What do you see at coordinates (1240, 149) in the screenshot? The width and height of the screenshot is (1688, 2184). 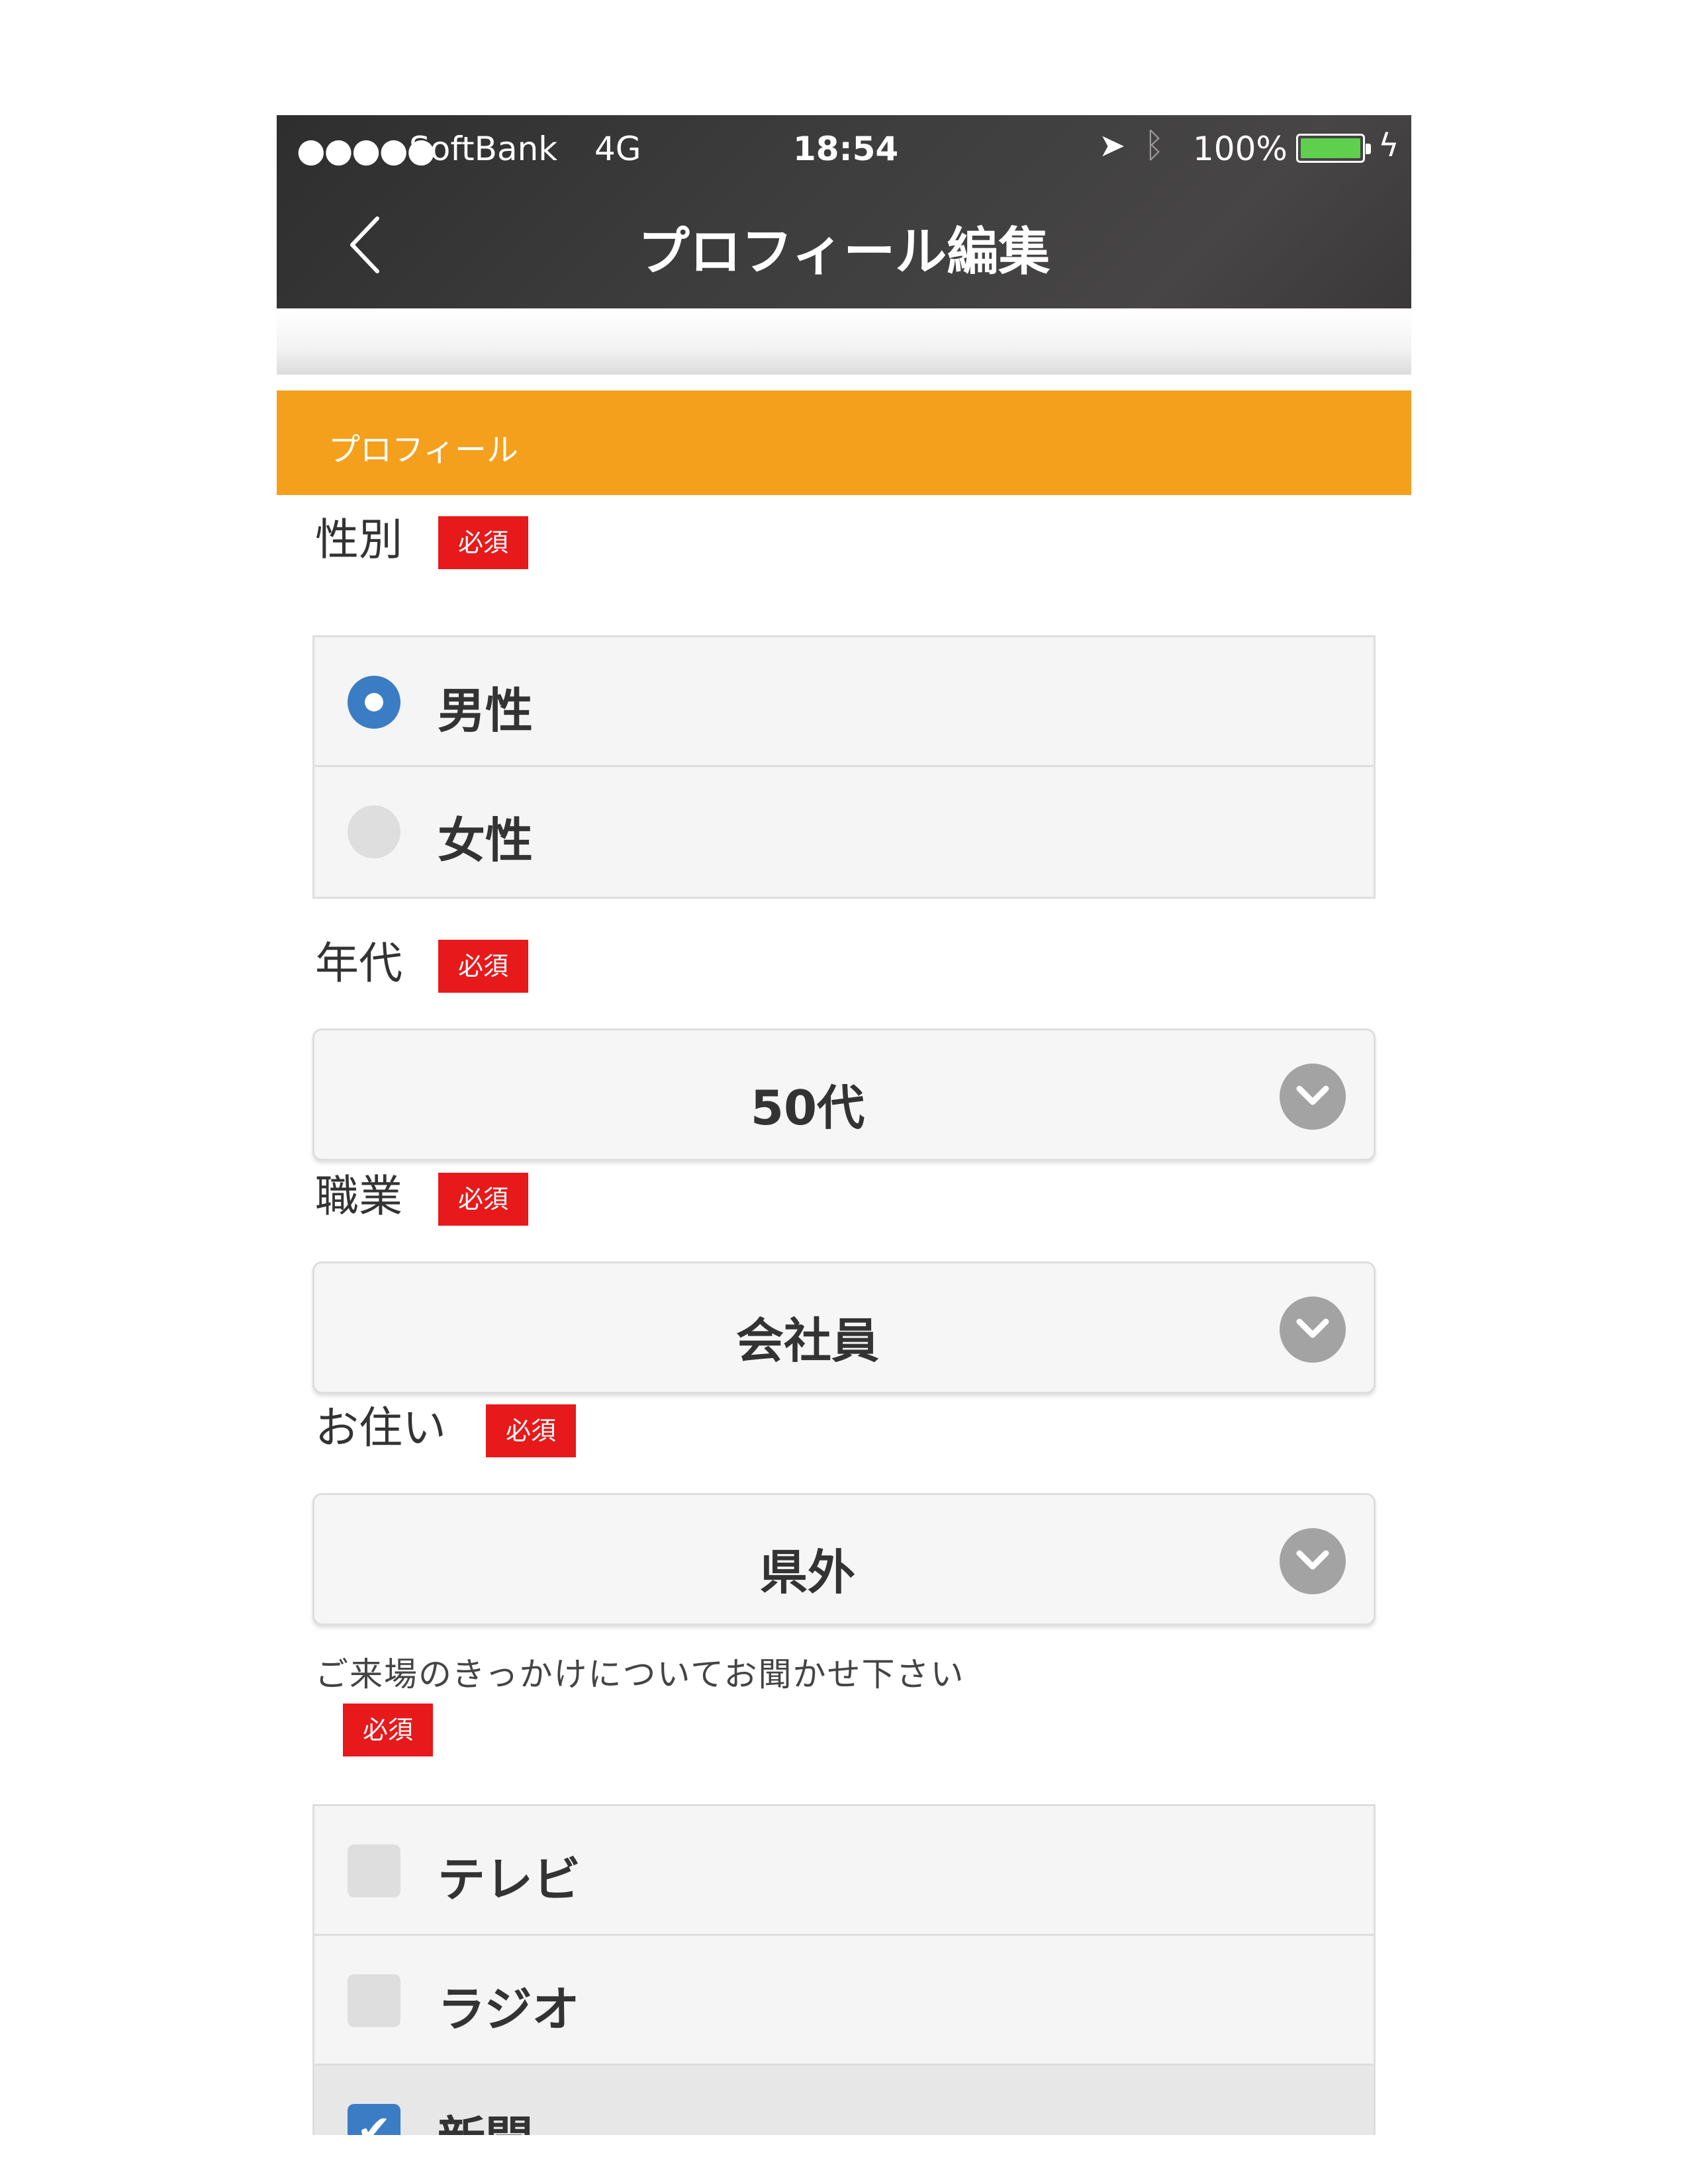 I see `battery-percentage: 100%` at bounding box center [1240, 149].